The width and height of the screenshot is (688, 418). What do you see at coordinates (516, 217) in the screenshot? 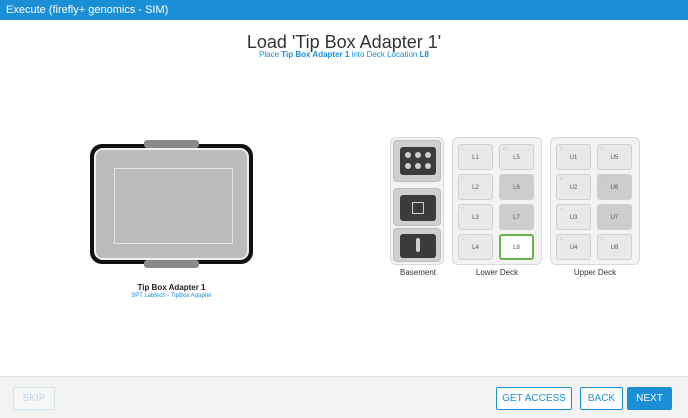
I see `deck-slot-L7: □ L7` at bounding box center [516, 217].